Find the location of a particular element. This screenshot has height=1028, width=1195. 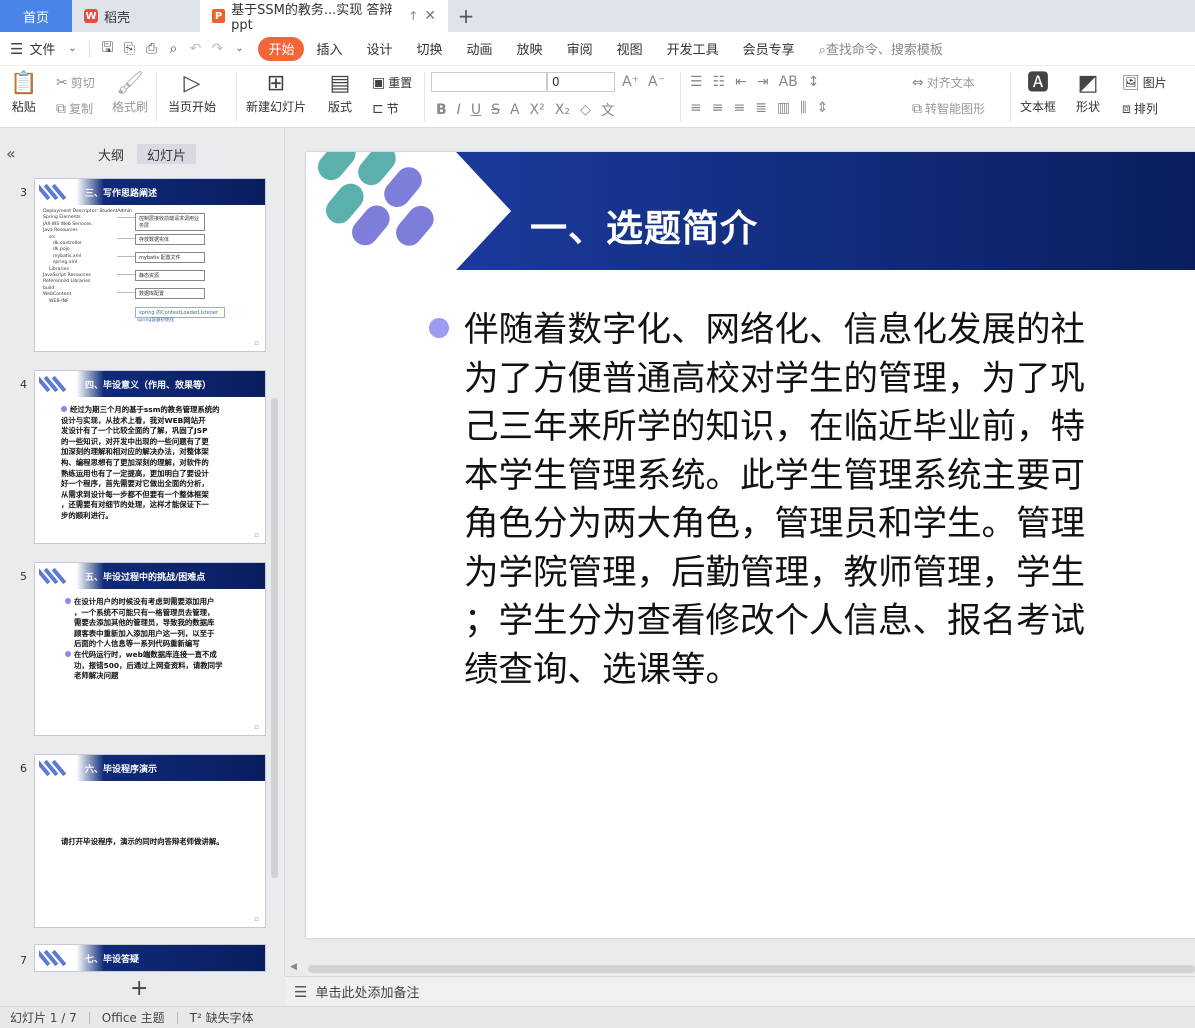

picture-button: 🖼 图片 is located at coordinates (1144, 82).